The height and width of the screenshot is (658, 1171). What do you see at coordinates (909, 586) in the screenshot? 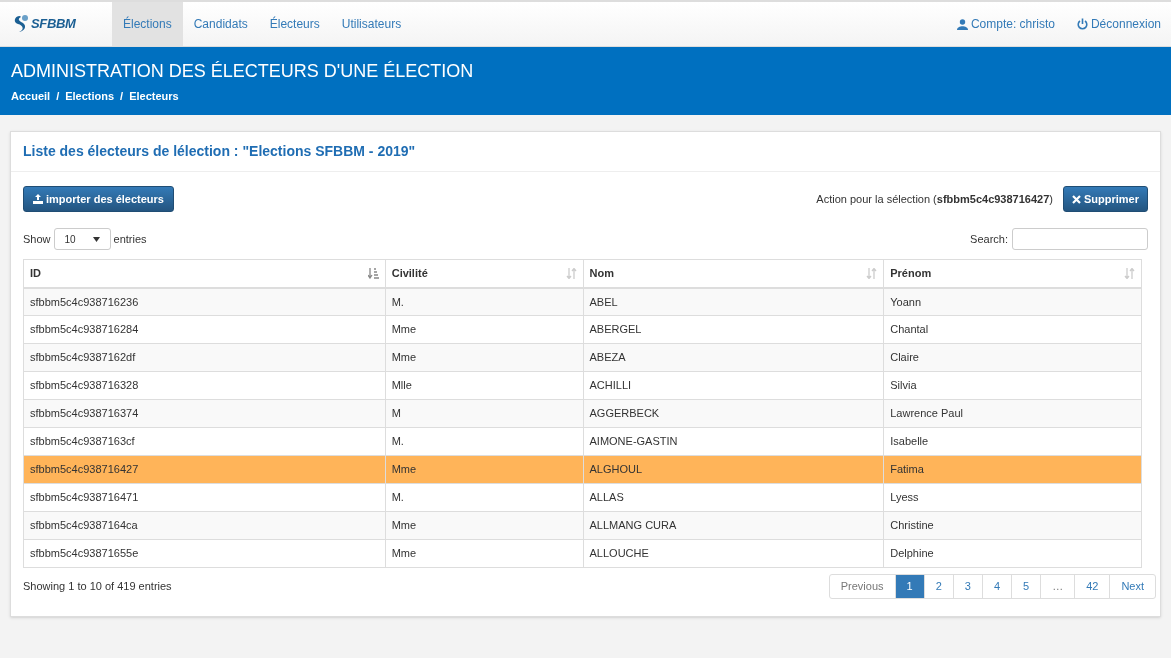
I see `pagination-button: 1` at bounding box center [909, 586].